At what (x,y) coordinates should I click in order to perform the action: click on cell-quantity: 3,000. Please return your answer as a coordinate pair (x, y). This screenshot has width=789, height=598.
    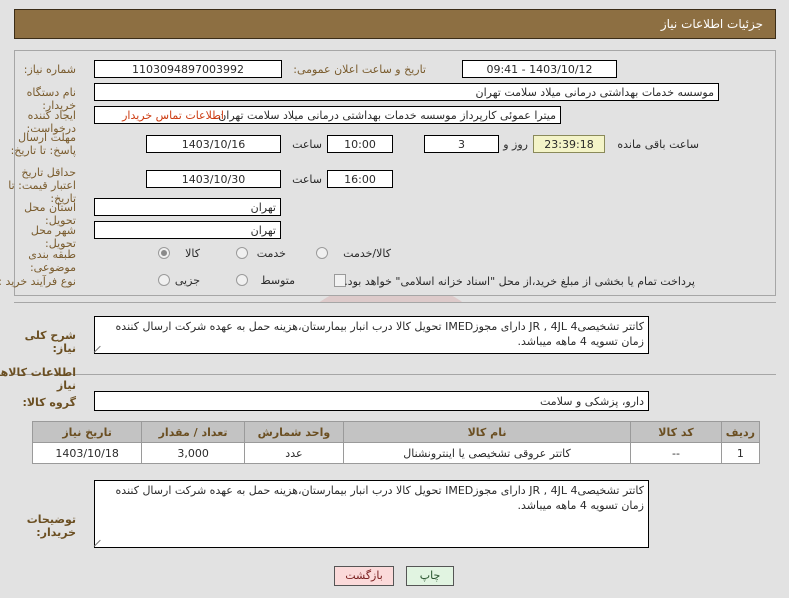
    Looking at the image, I should click on (193, 453).